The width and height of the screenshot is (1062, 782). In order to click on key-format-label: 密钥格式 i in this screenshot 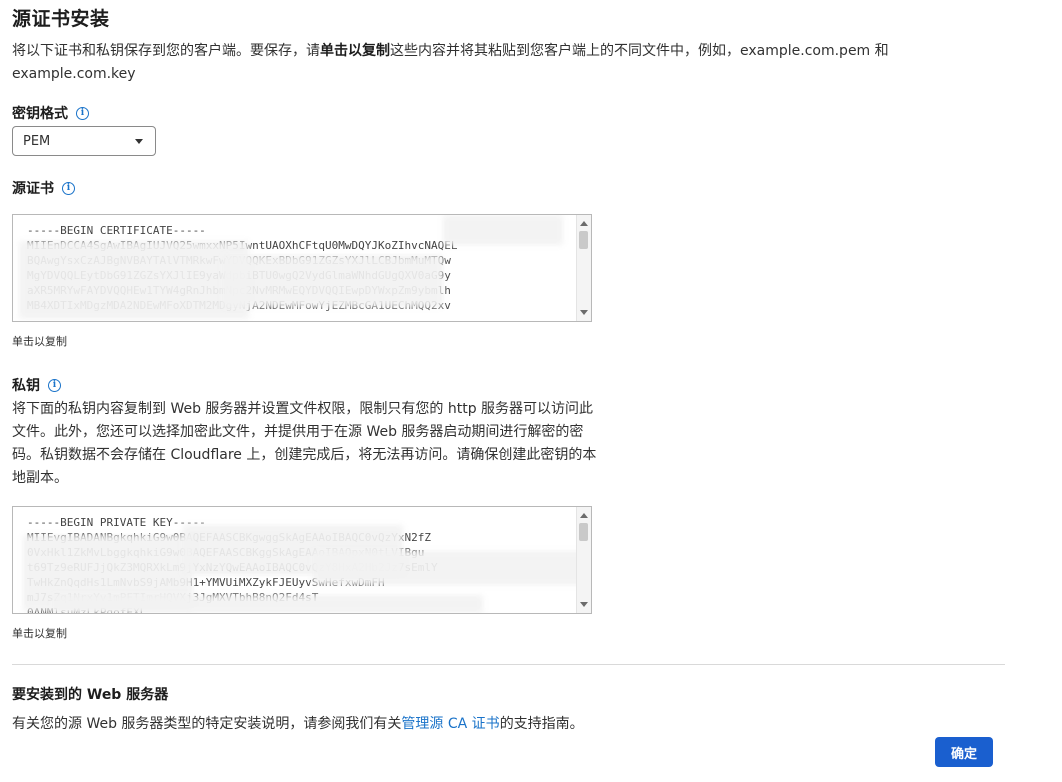, I will do `click(50, 113)`.